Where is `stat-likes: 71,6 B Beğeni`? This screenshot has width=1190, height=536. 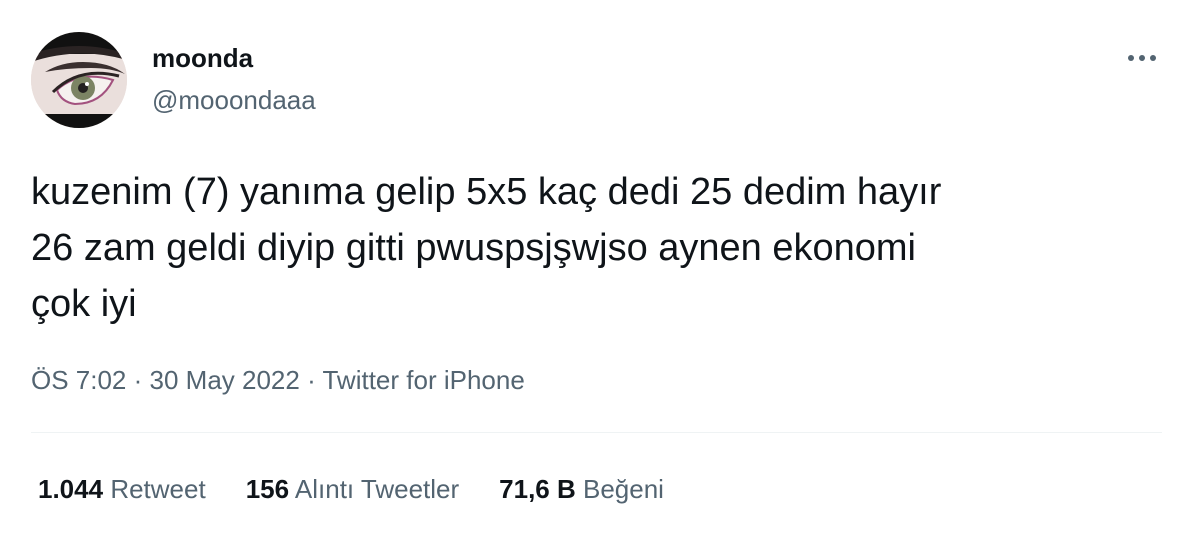
stat-likes: 71,6 B Beğeni is located at coordinates (581, 489).